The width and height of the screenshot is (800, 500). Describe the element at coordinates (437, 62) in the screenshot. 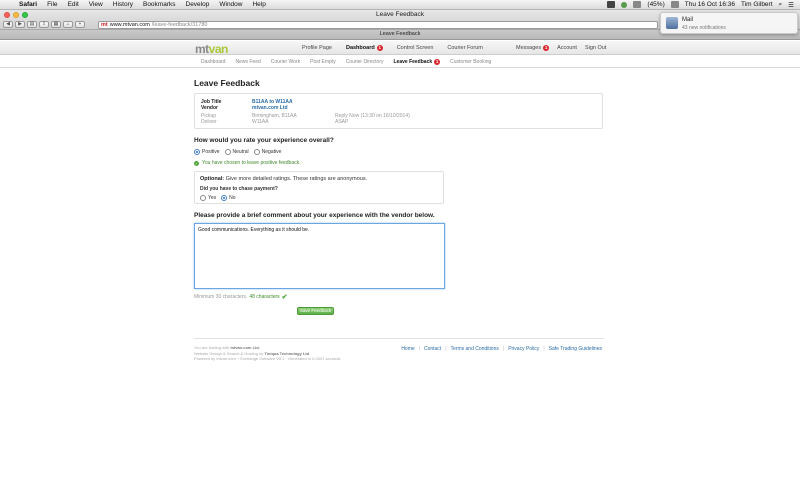

I see `leave-feedback-badge: 1` at that location.